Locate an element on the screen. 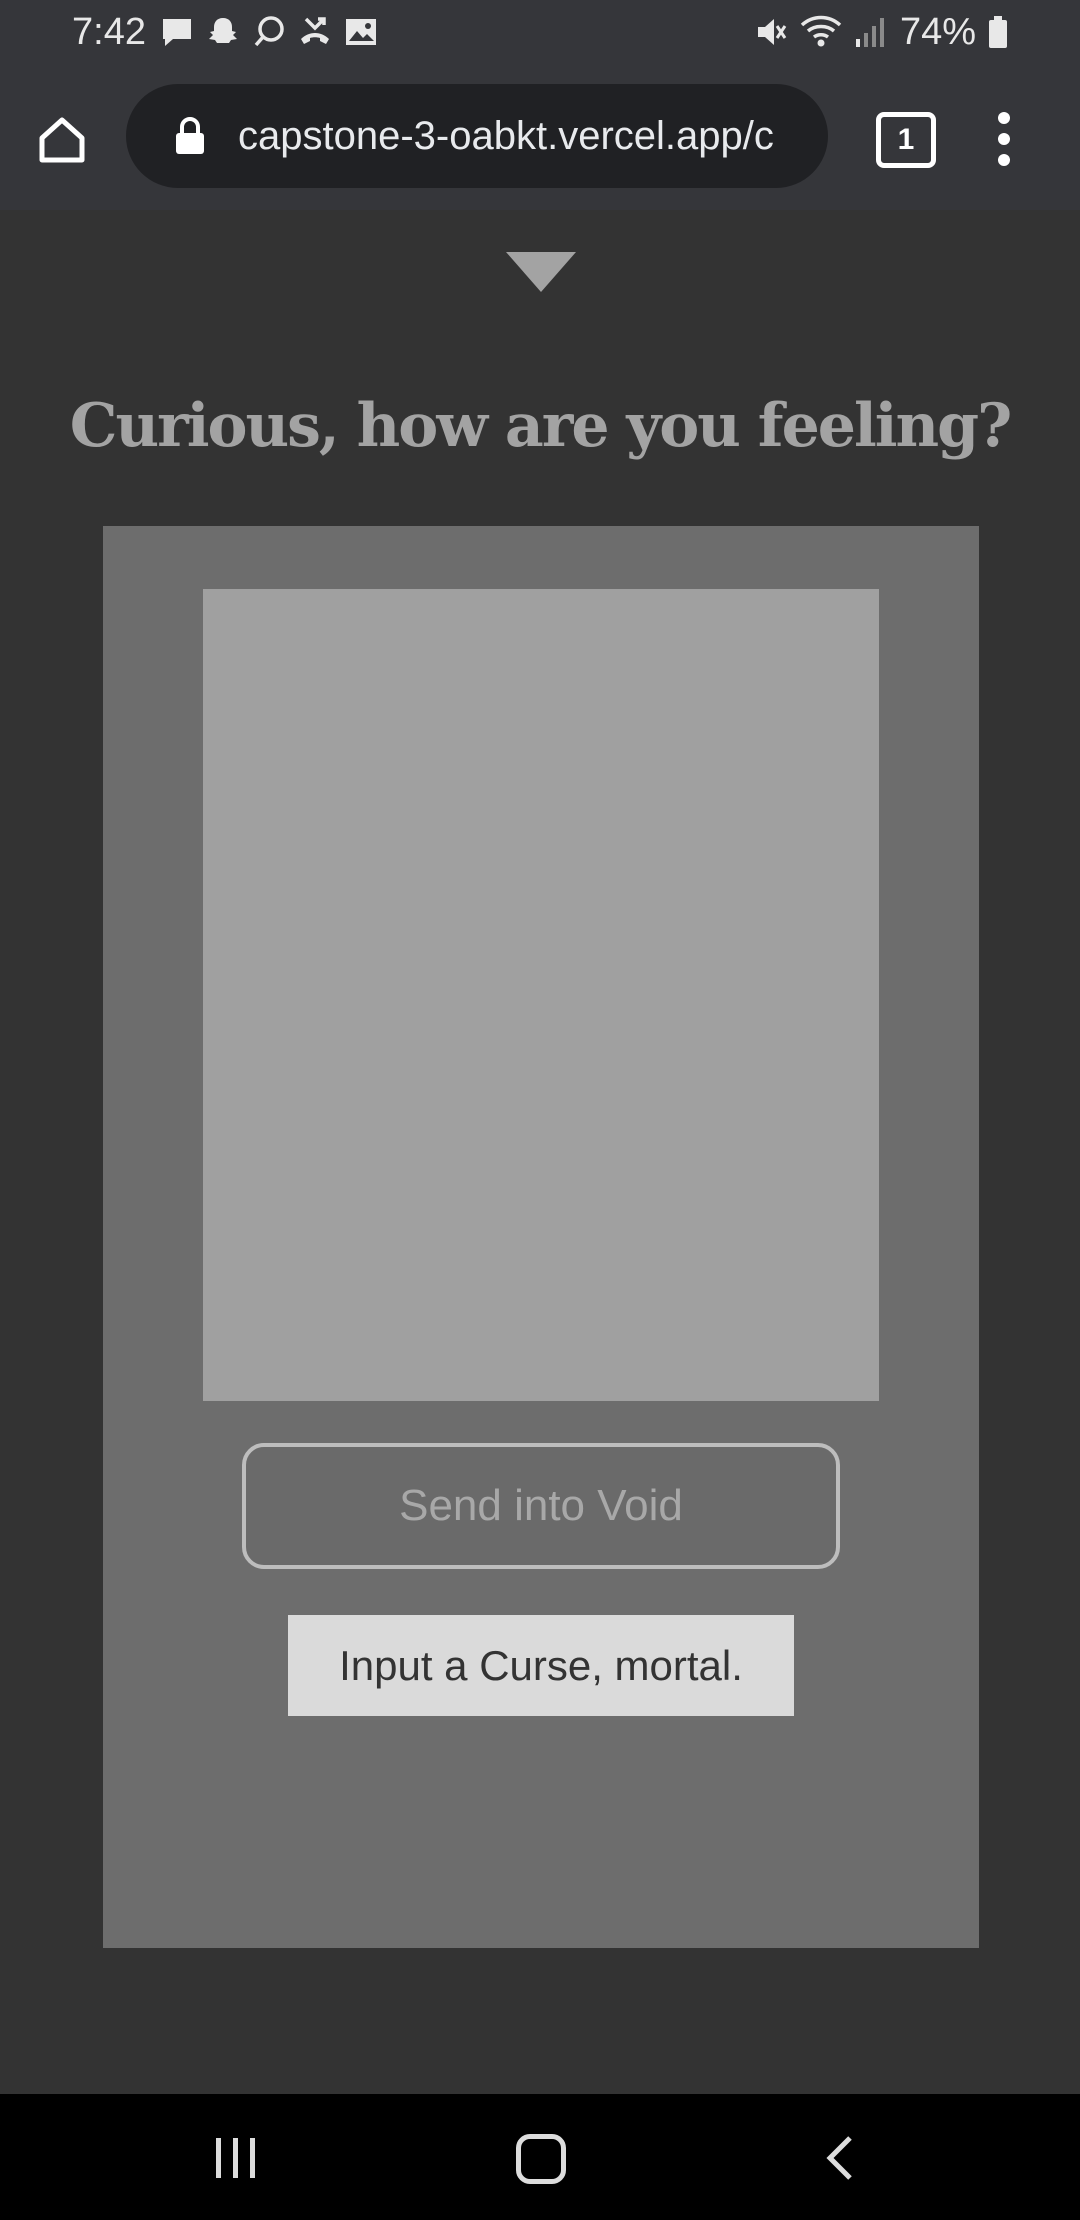 The width and height of the screenshot is (1080, 2220). home-button is located at coordinates (62, 140).